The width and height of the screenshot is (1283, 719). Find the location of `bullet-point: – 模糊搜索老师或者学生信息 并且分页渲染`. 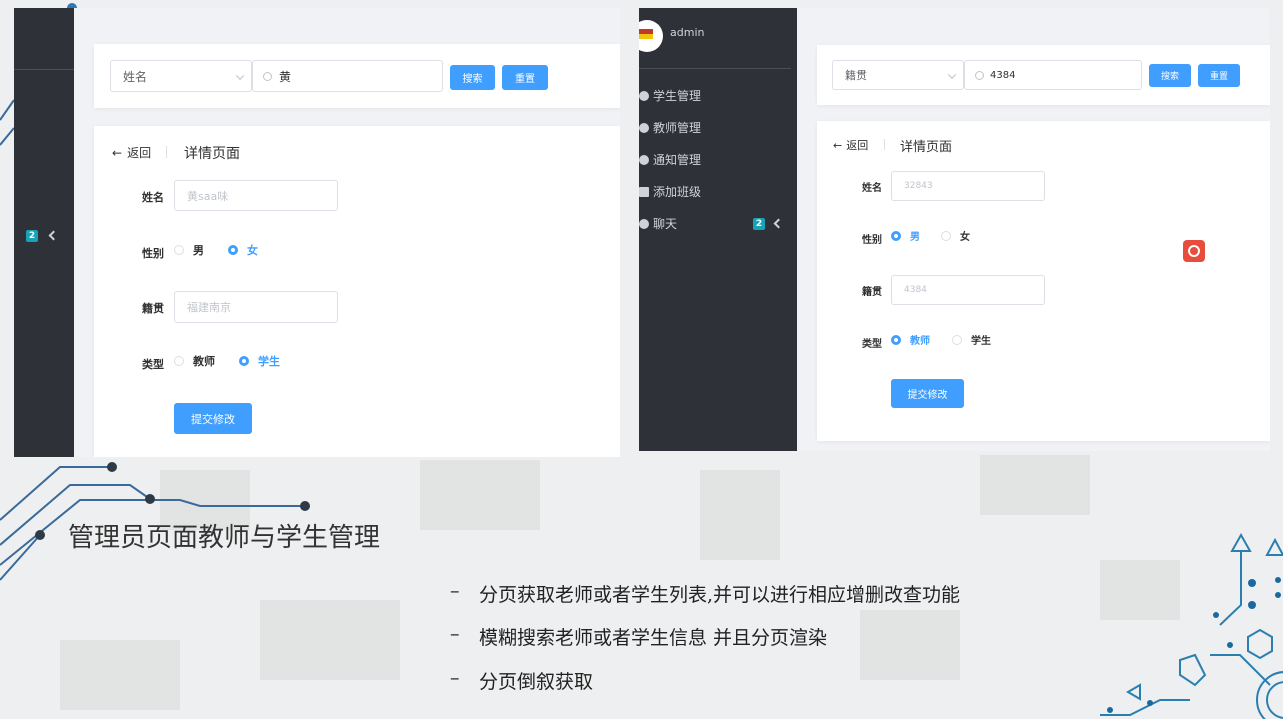

bullet-point: – 模糊搜索老师或者学生信息 并且分页渲染 is located at coordinates (638, 636).